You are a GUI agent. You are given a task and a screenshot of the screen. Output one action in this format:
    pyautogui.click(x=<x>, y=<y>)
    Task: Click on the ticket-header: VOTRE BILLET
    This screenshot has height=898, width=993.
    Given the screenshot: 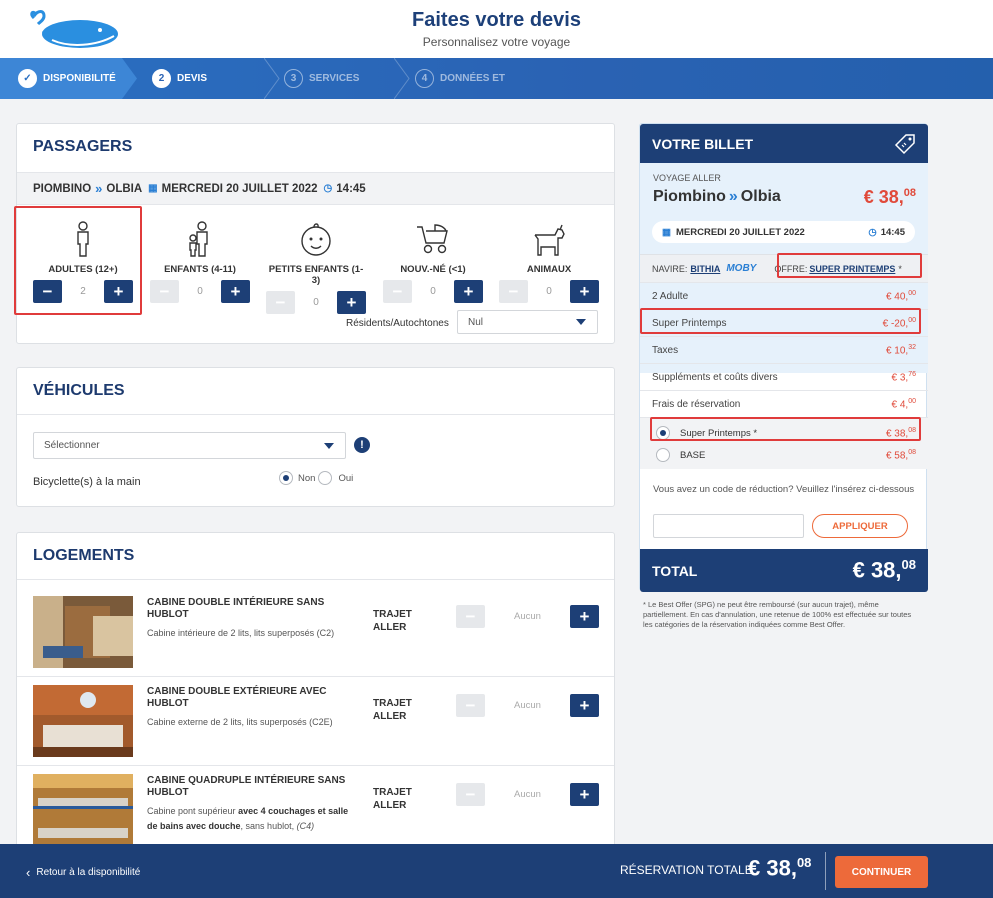 What is the action you would take?
    pyautogui.click(x=784, y=143)
    